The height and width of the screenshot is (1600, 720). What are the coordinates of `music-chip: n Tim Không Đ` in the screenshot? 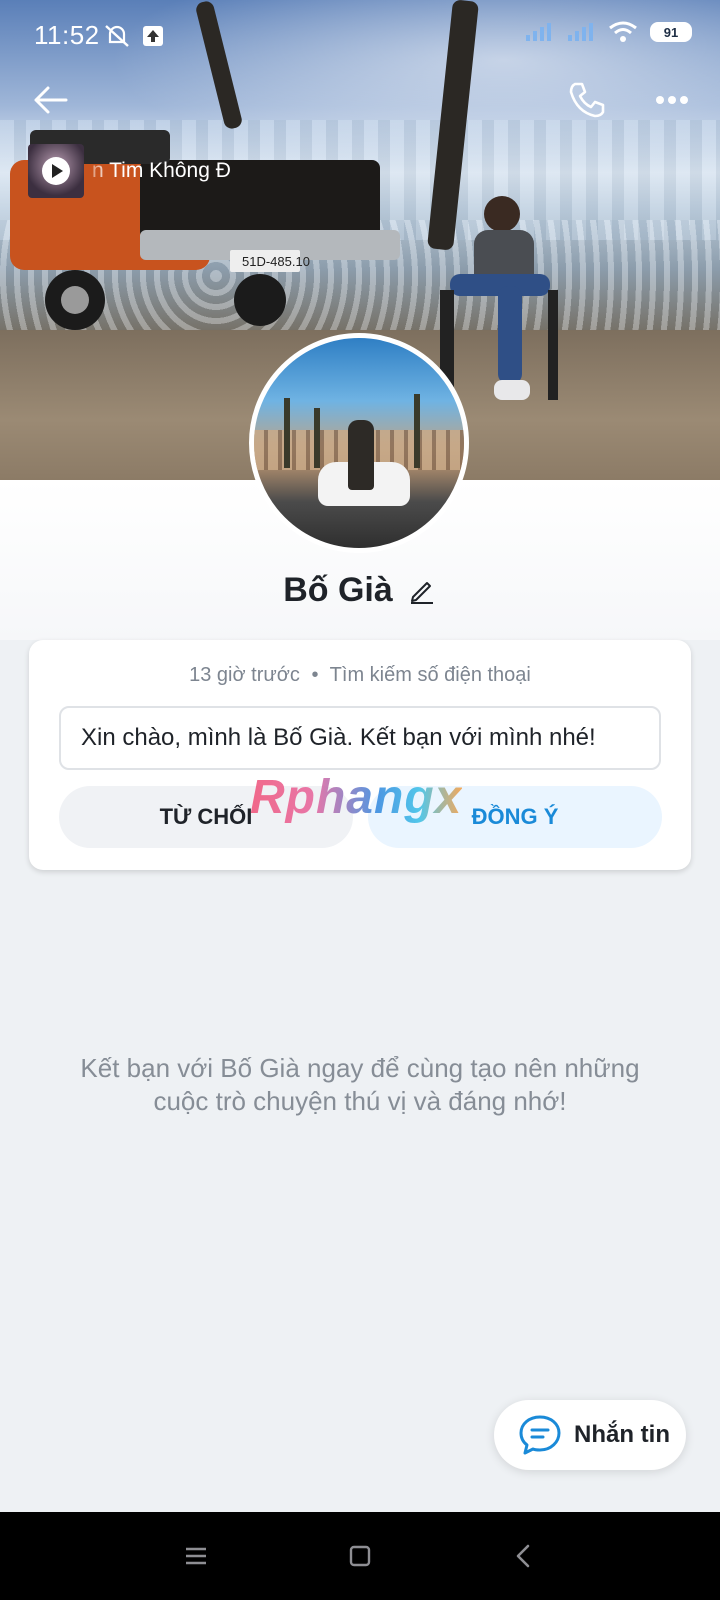 It's located at (143, 171).